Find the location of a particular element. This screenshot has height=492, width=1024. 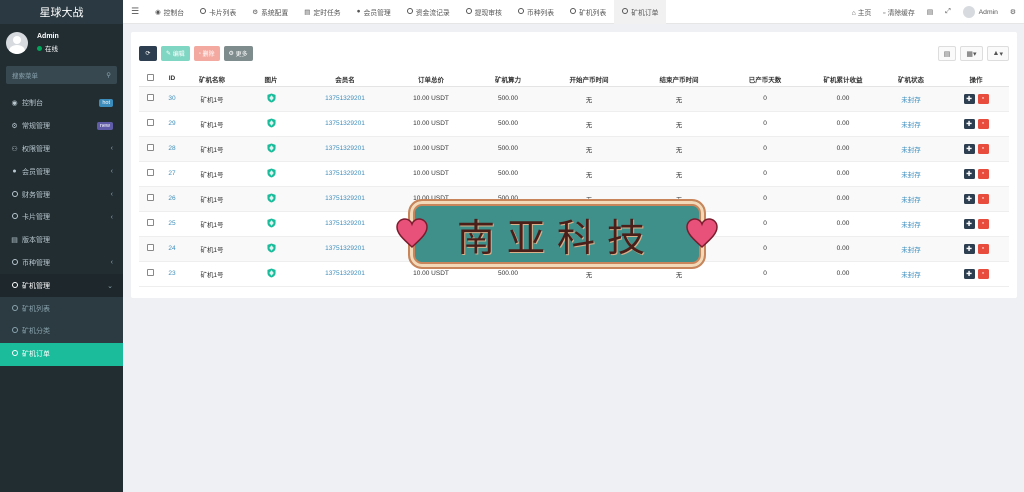

clear-cache-button: ▫ 清除缓存 is located at coordinates (899, 12).